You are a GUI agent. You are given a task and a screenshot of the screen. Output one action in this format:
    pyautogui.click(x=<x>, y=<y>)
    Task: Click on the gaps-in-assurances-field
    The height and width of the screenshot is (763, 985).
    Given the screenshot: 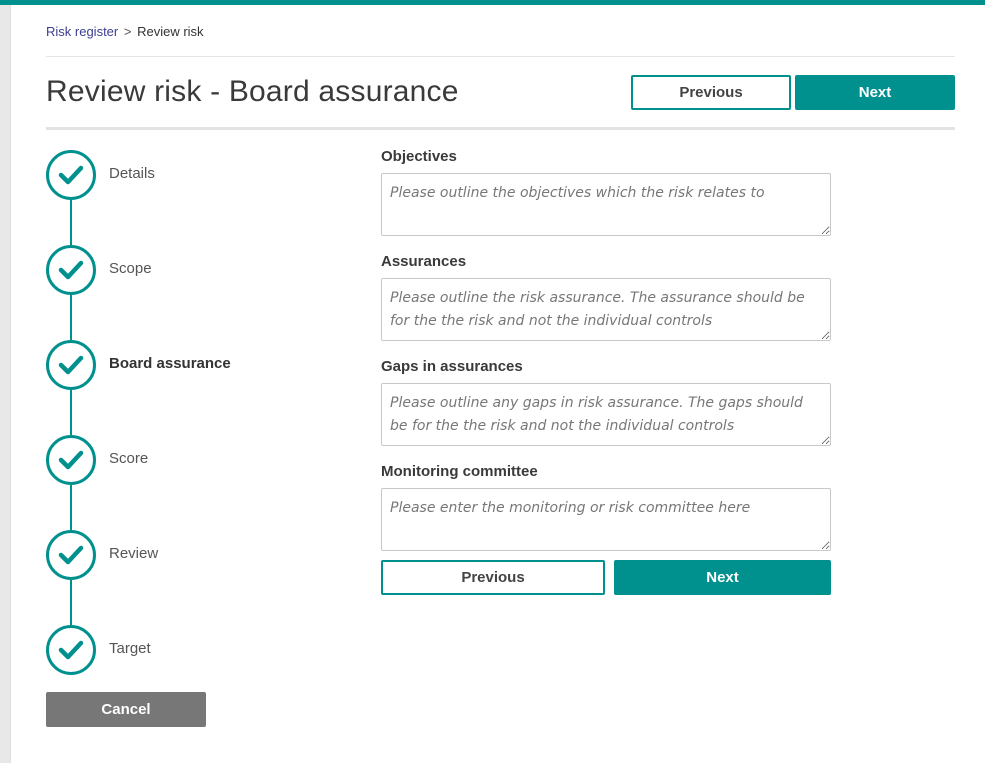 What is the action you would take?
    pyautogui.click(x=606, y=414)
    